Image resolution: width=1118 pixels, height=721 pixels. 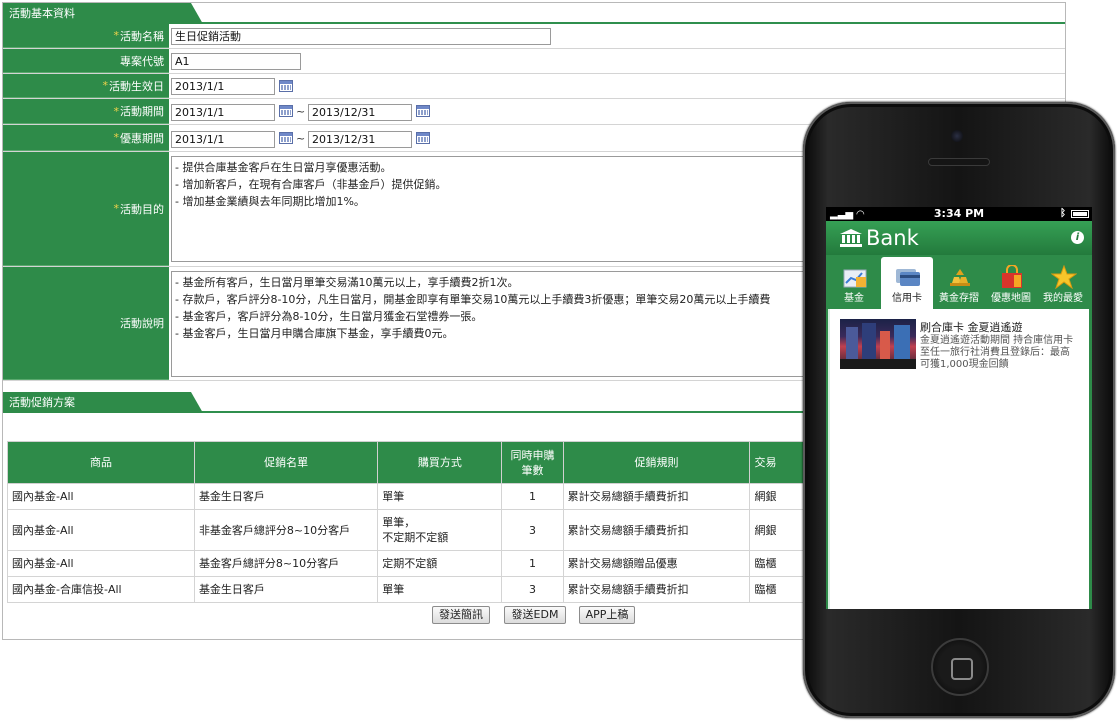 I want to click on camera-icon, so click(x=957, y=136).